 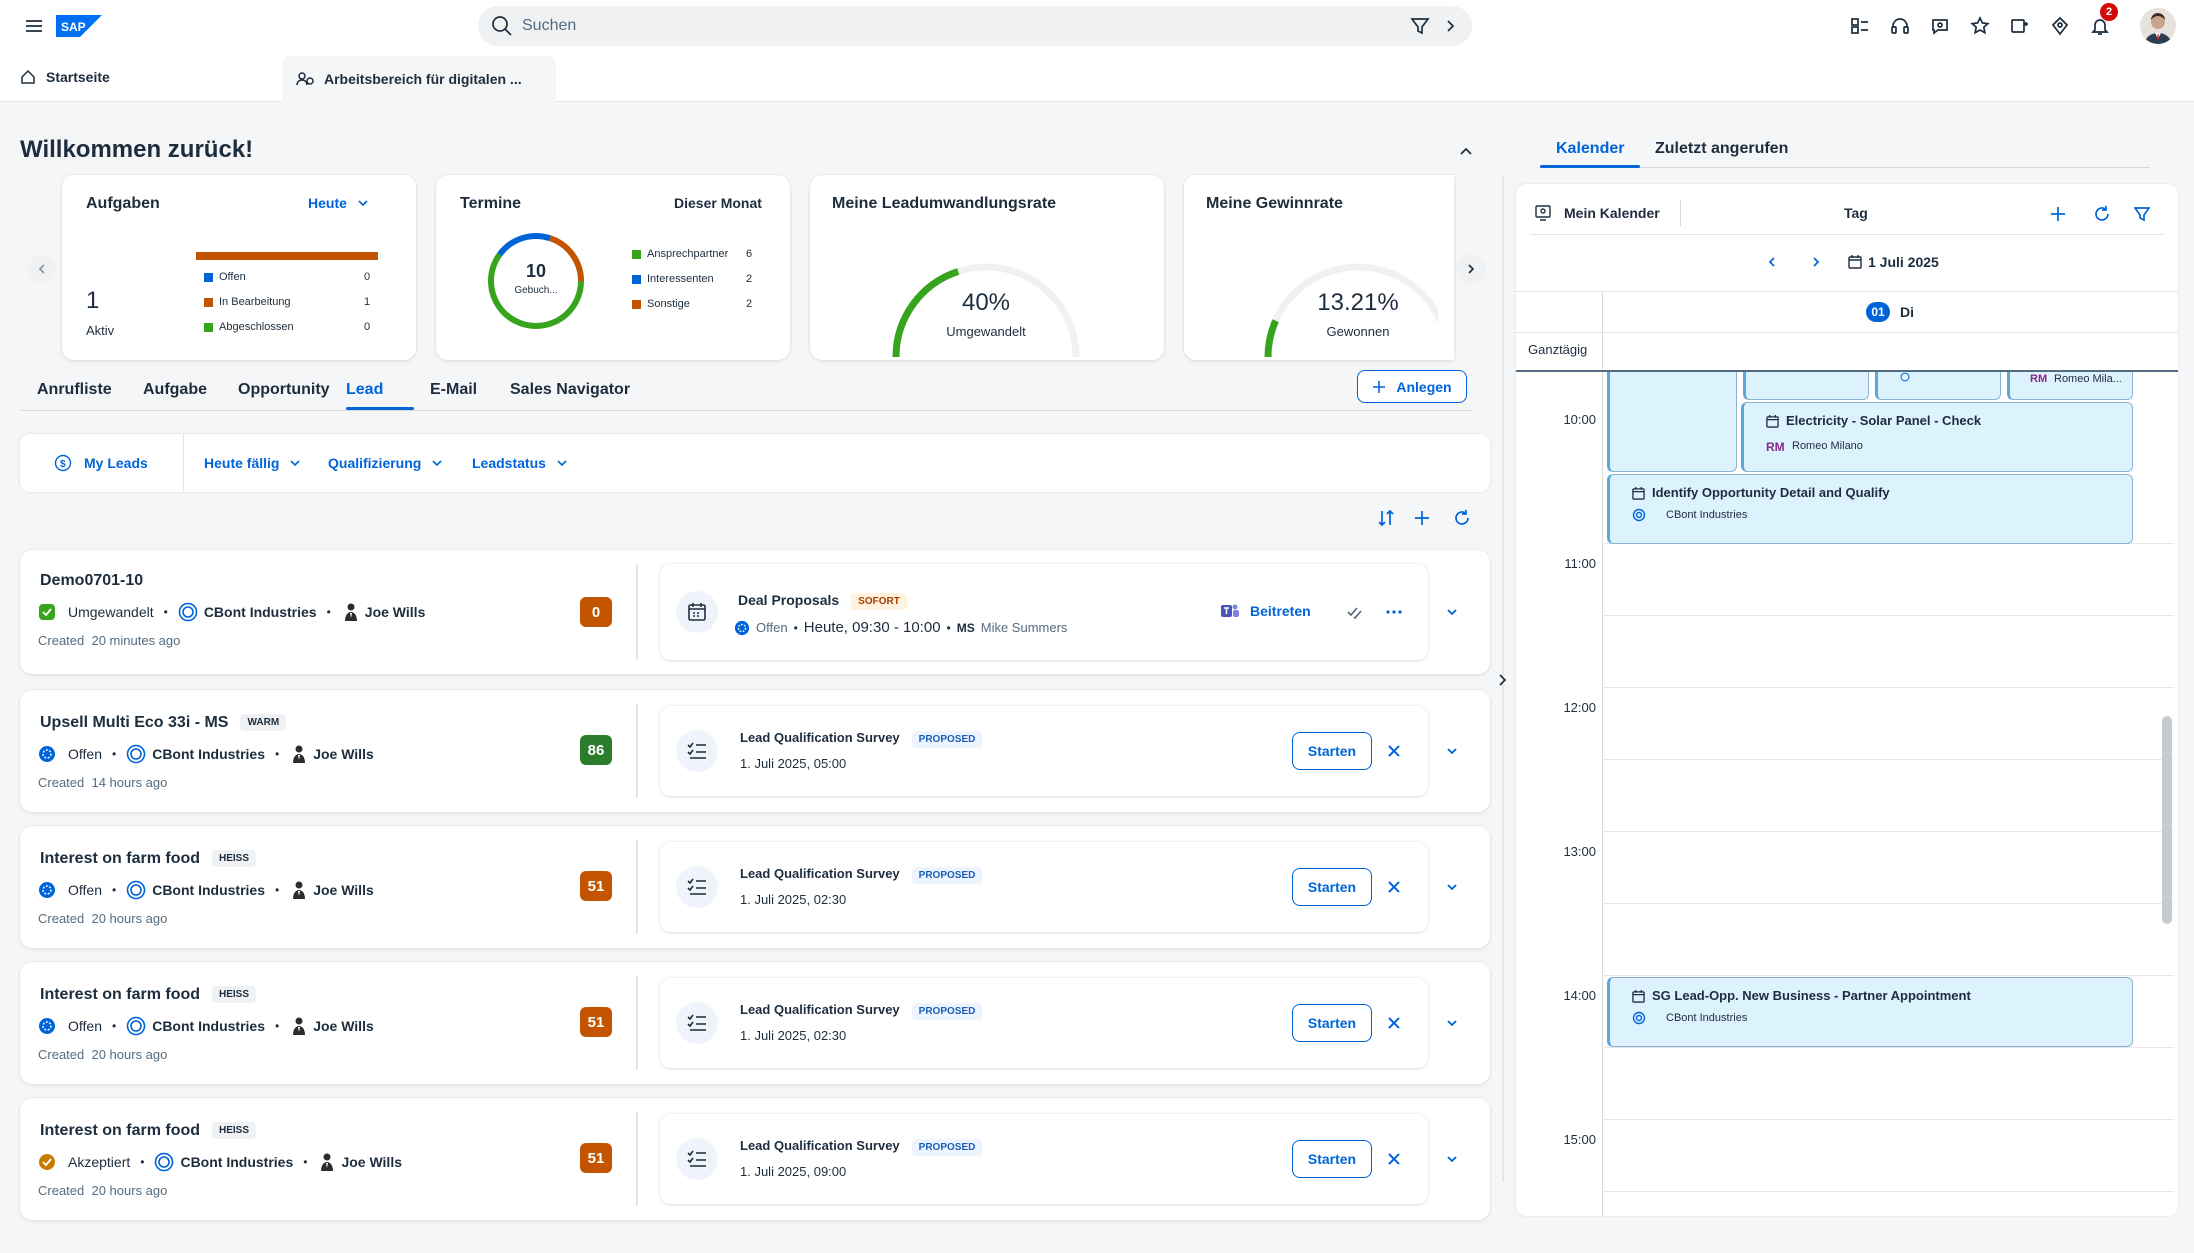 I want to click on prev-day-icon, so click(x=1772, y=262).